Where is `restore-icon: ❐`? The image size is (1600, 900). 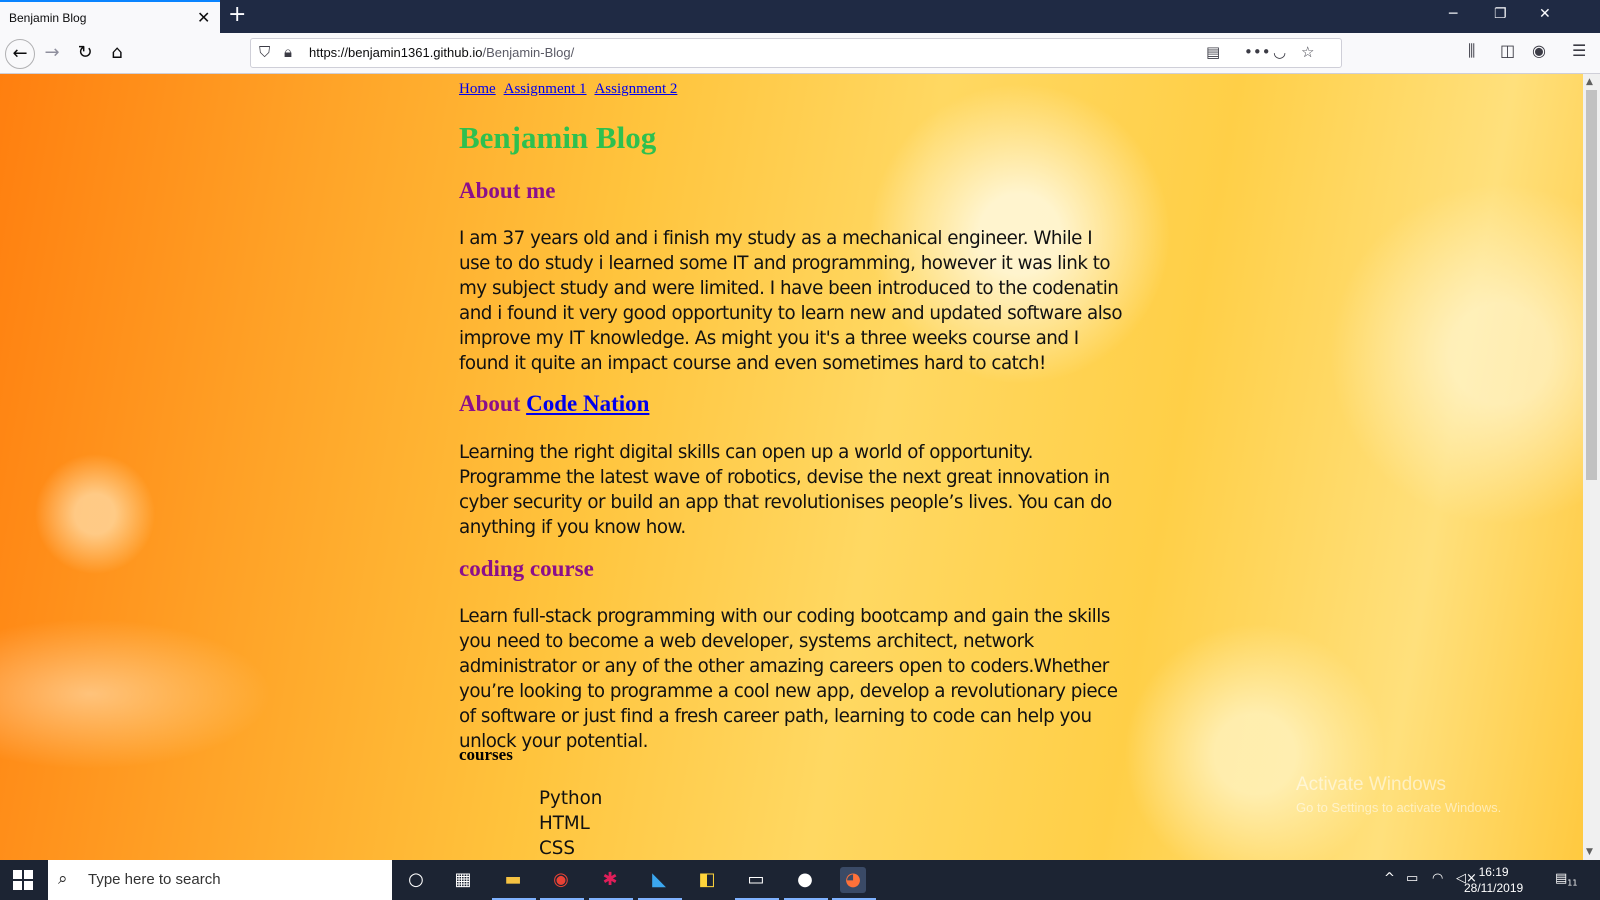 restore-icon: ❐ is located at coordinates (1500, 14).